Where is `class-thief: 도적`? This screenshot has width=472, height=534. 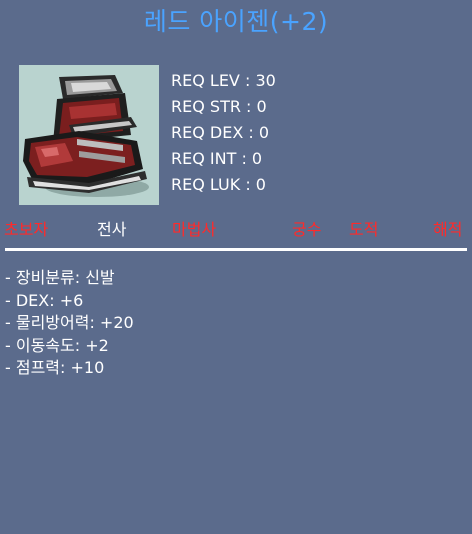
class-thief: 도적 is located at coordinates (364, 229).